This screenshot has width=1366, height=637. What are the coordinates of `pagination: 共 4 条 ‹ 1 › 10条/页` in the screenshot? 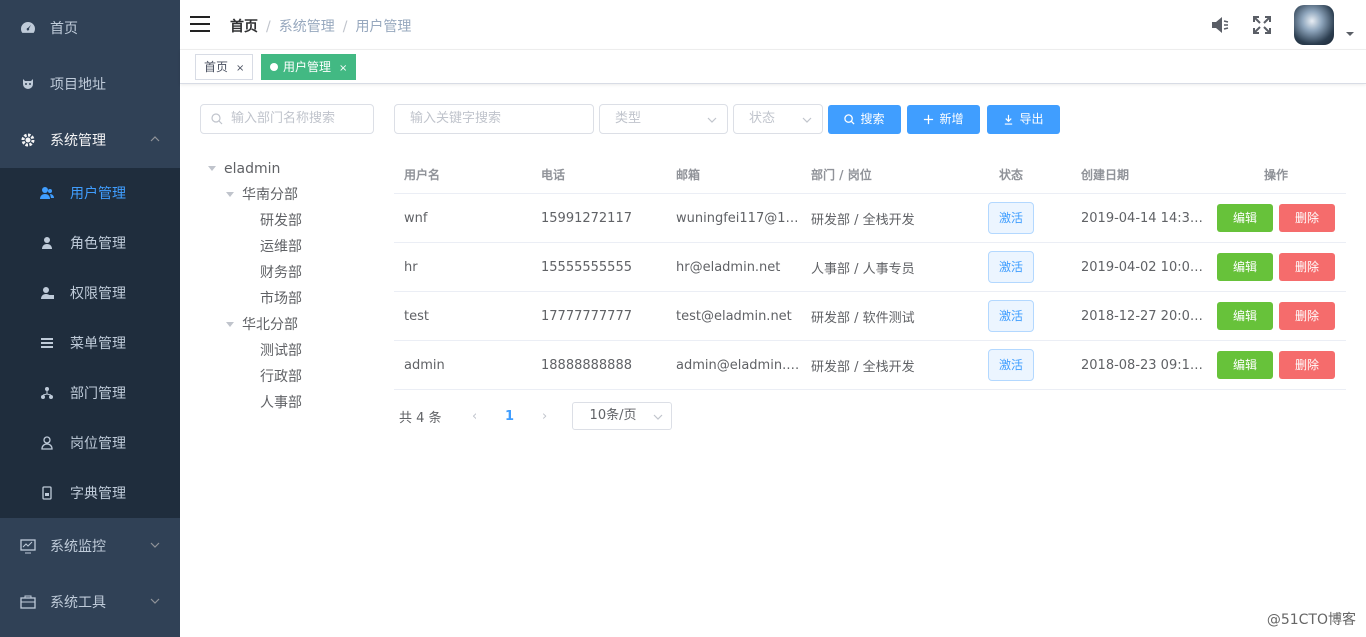 It's located at (535, 416).